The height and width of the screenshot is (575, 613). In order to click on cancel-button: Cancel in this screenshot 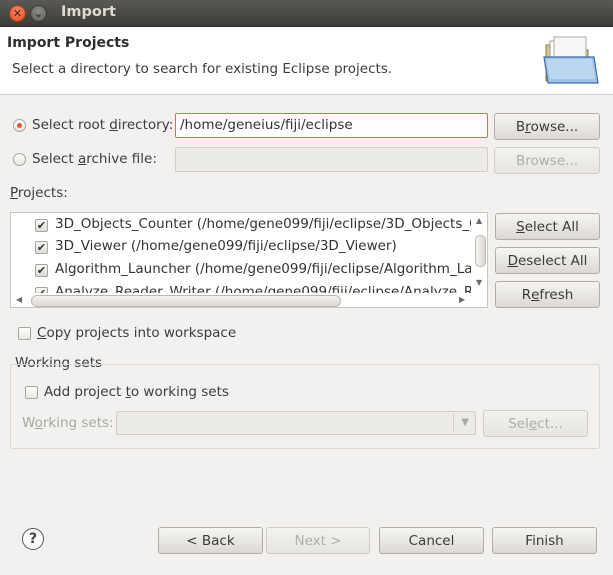, I will do `click(431, 540)`.